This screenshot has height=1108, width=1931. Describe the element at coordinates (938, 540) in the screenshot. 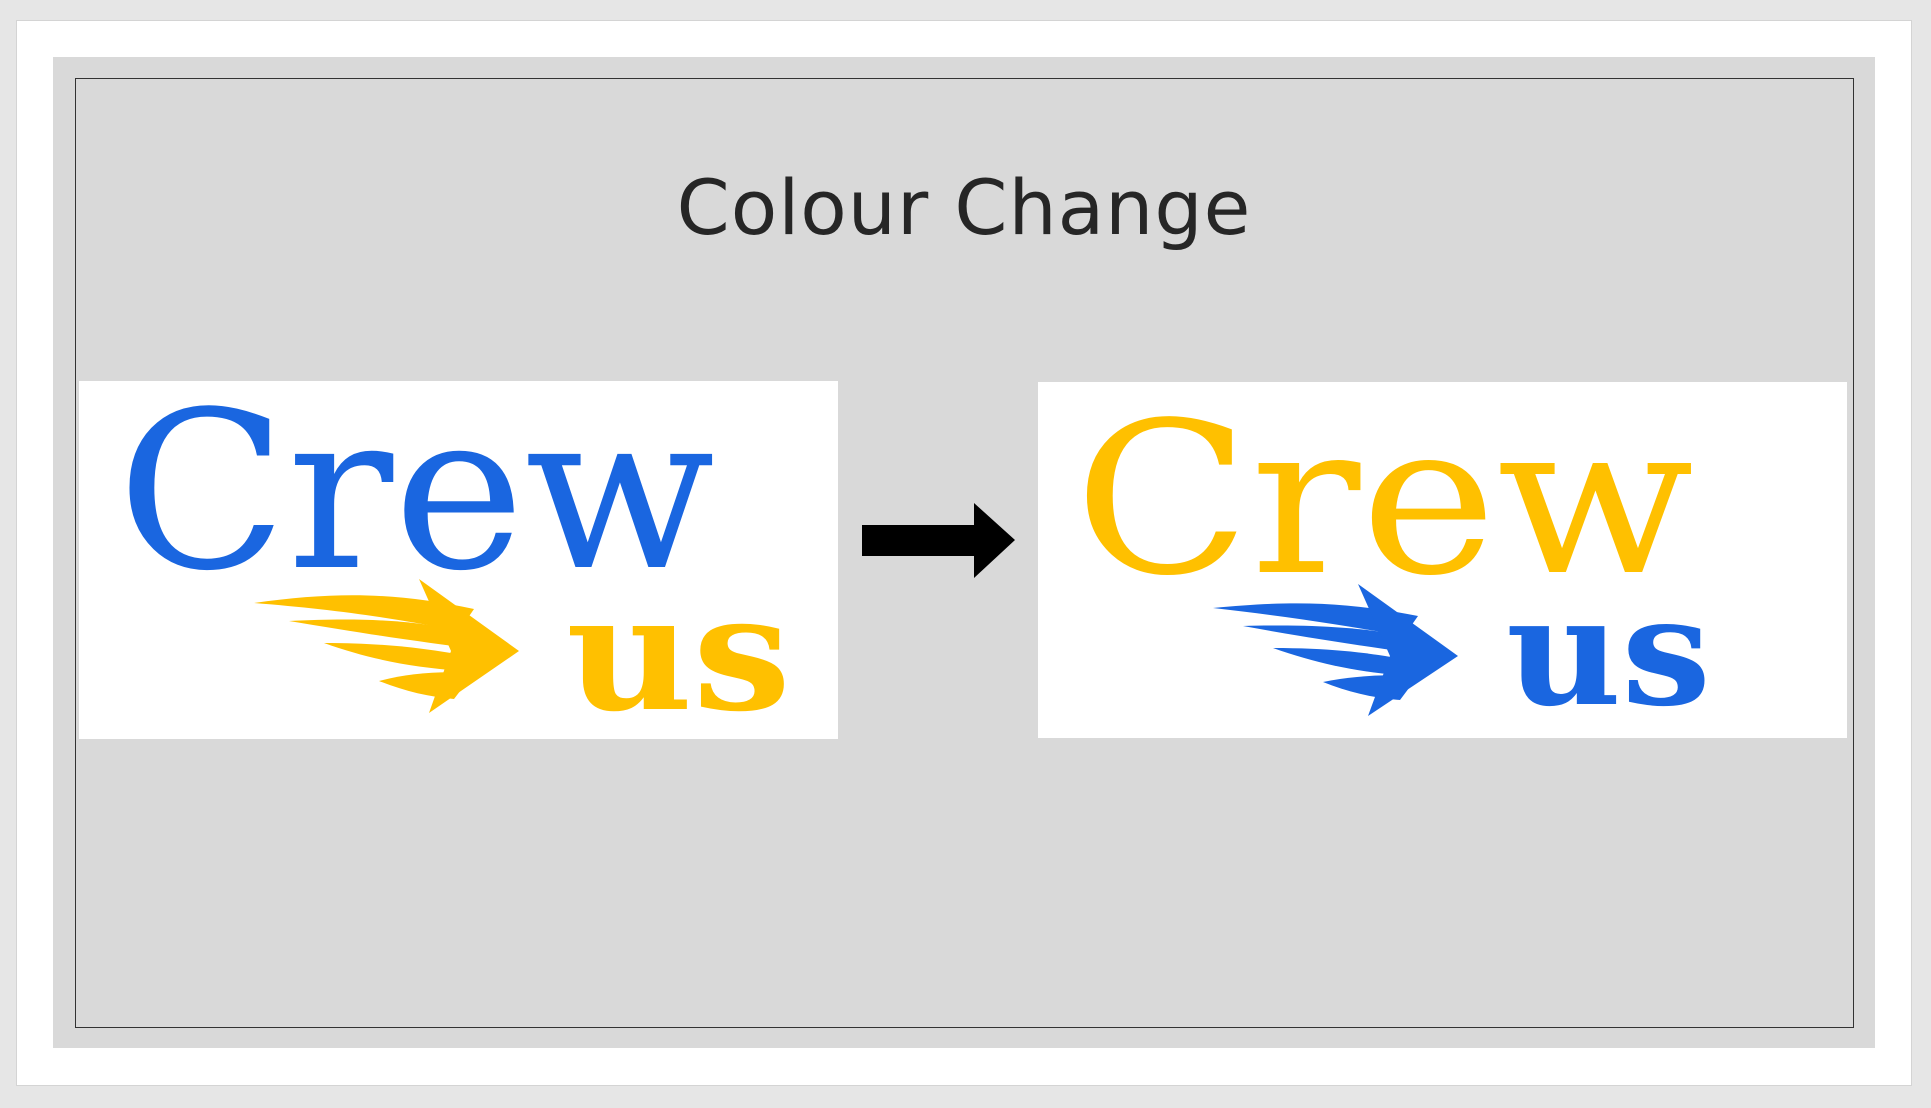

I see `right-arrow-icon` at that location.